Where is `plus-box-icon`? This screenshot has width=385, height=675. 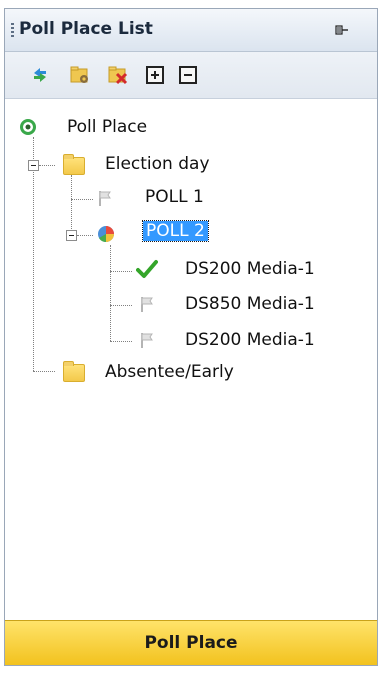 plus-box-icon is located at coordinates (155, 75).